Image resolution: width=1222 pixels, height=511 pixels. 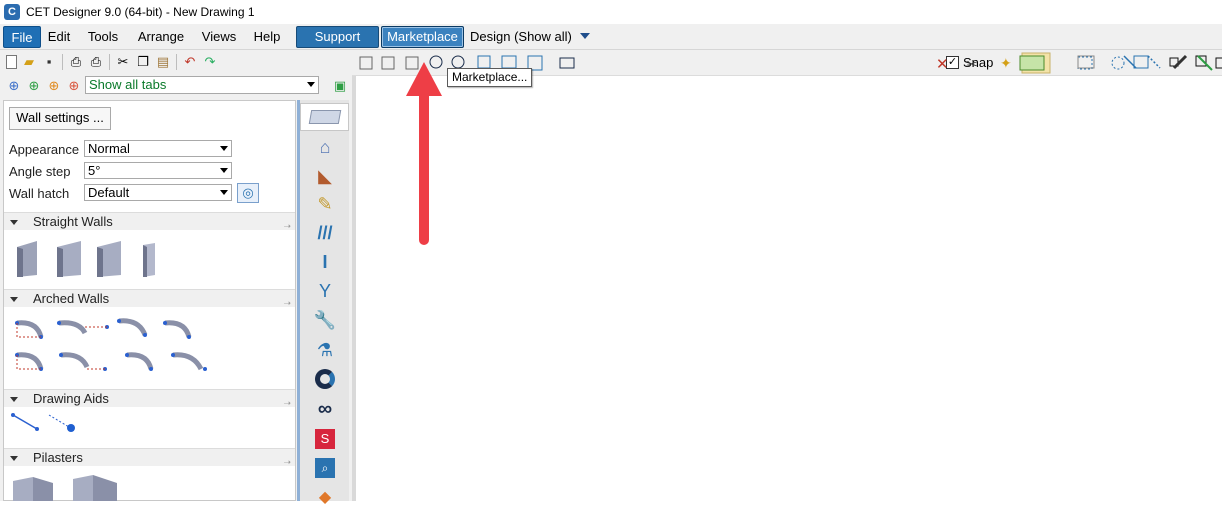 I want to click on arrow-down-circle-icon: ⊕, so click(x=14, y=86).